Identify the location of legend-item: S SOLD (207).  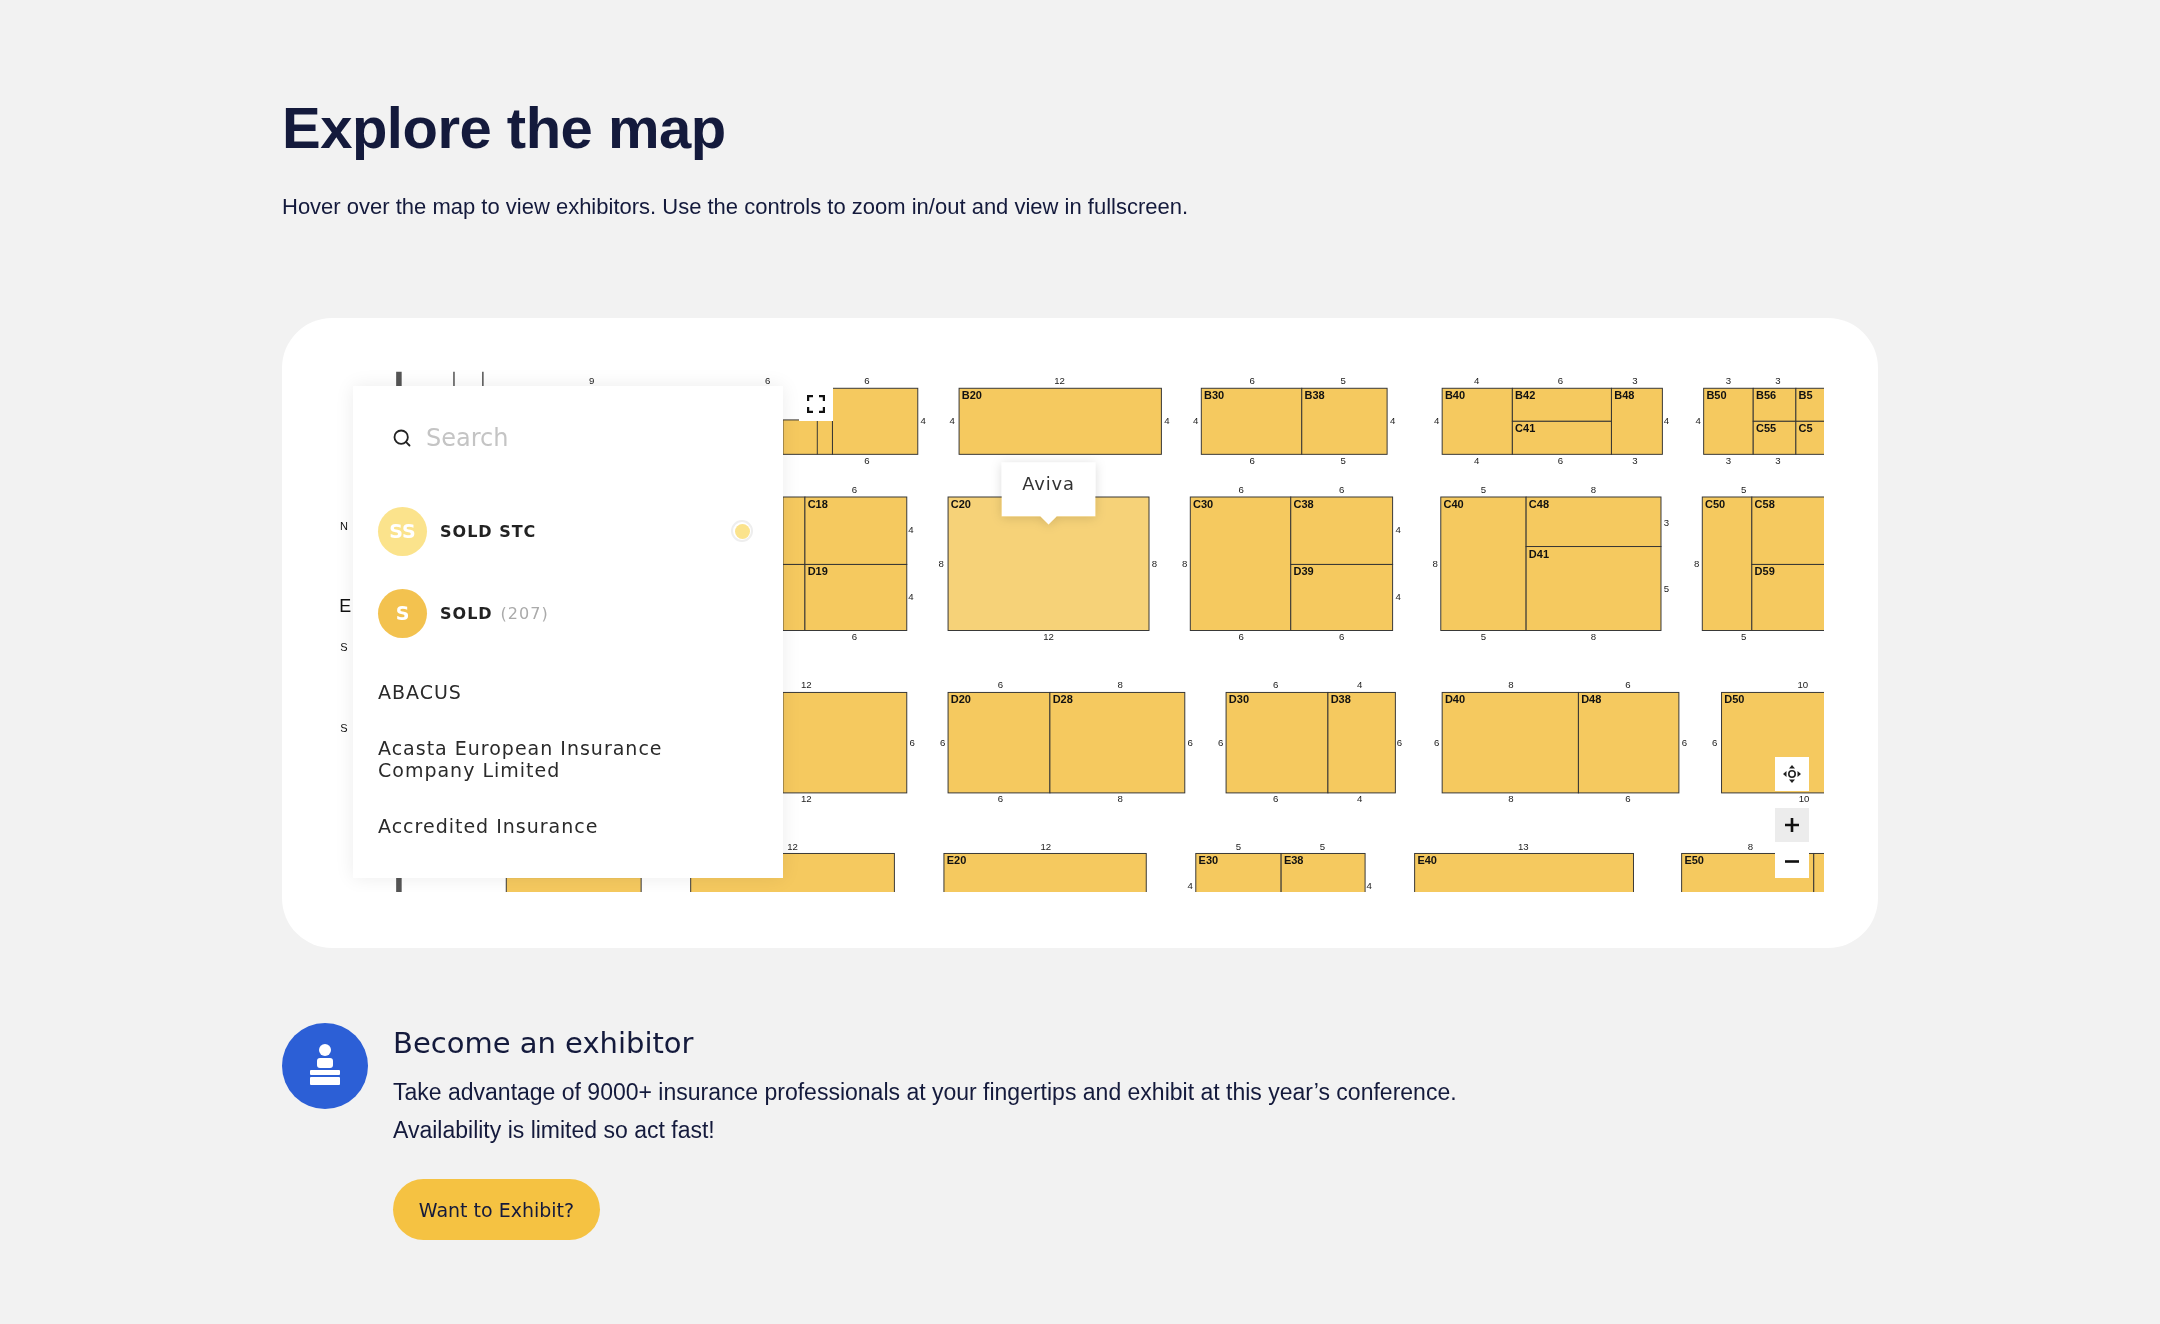
(580, 613).